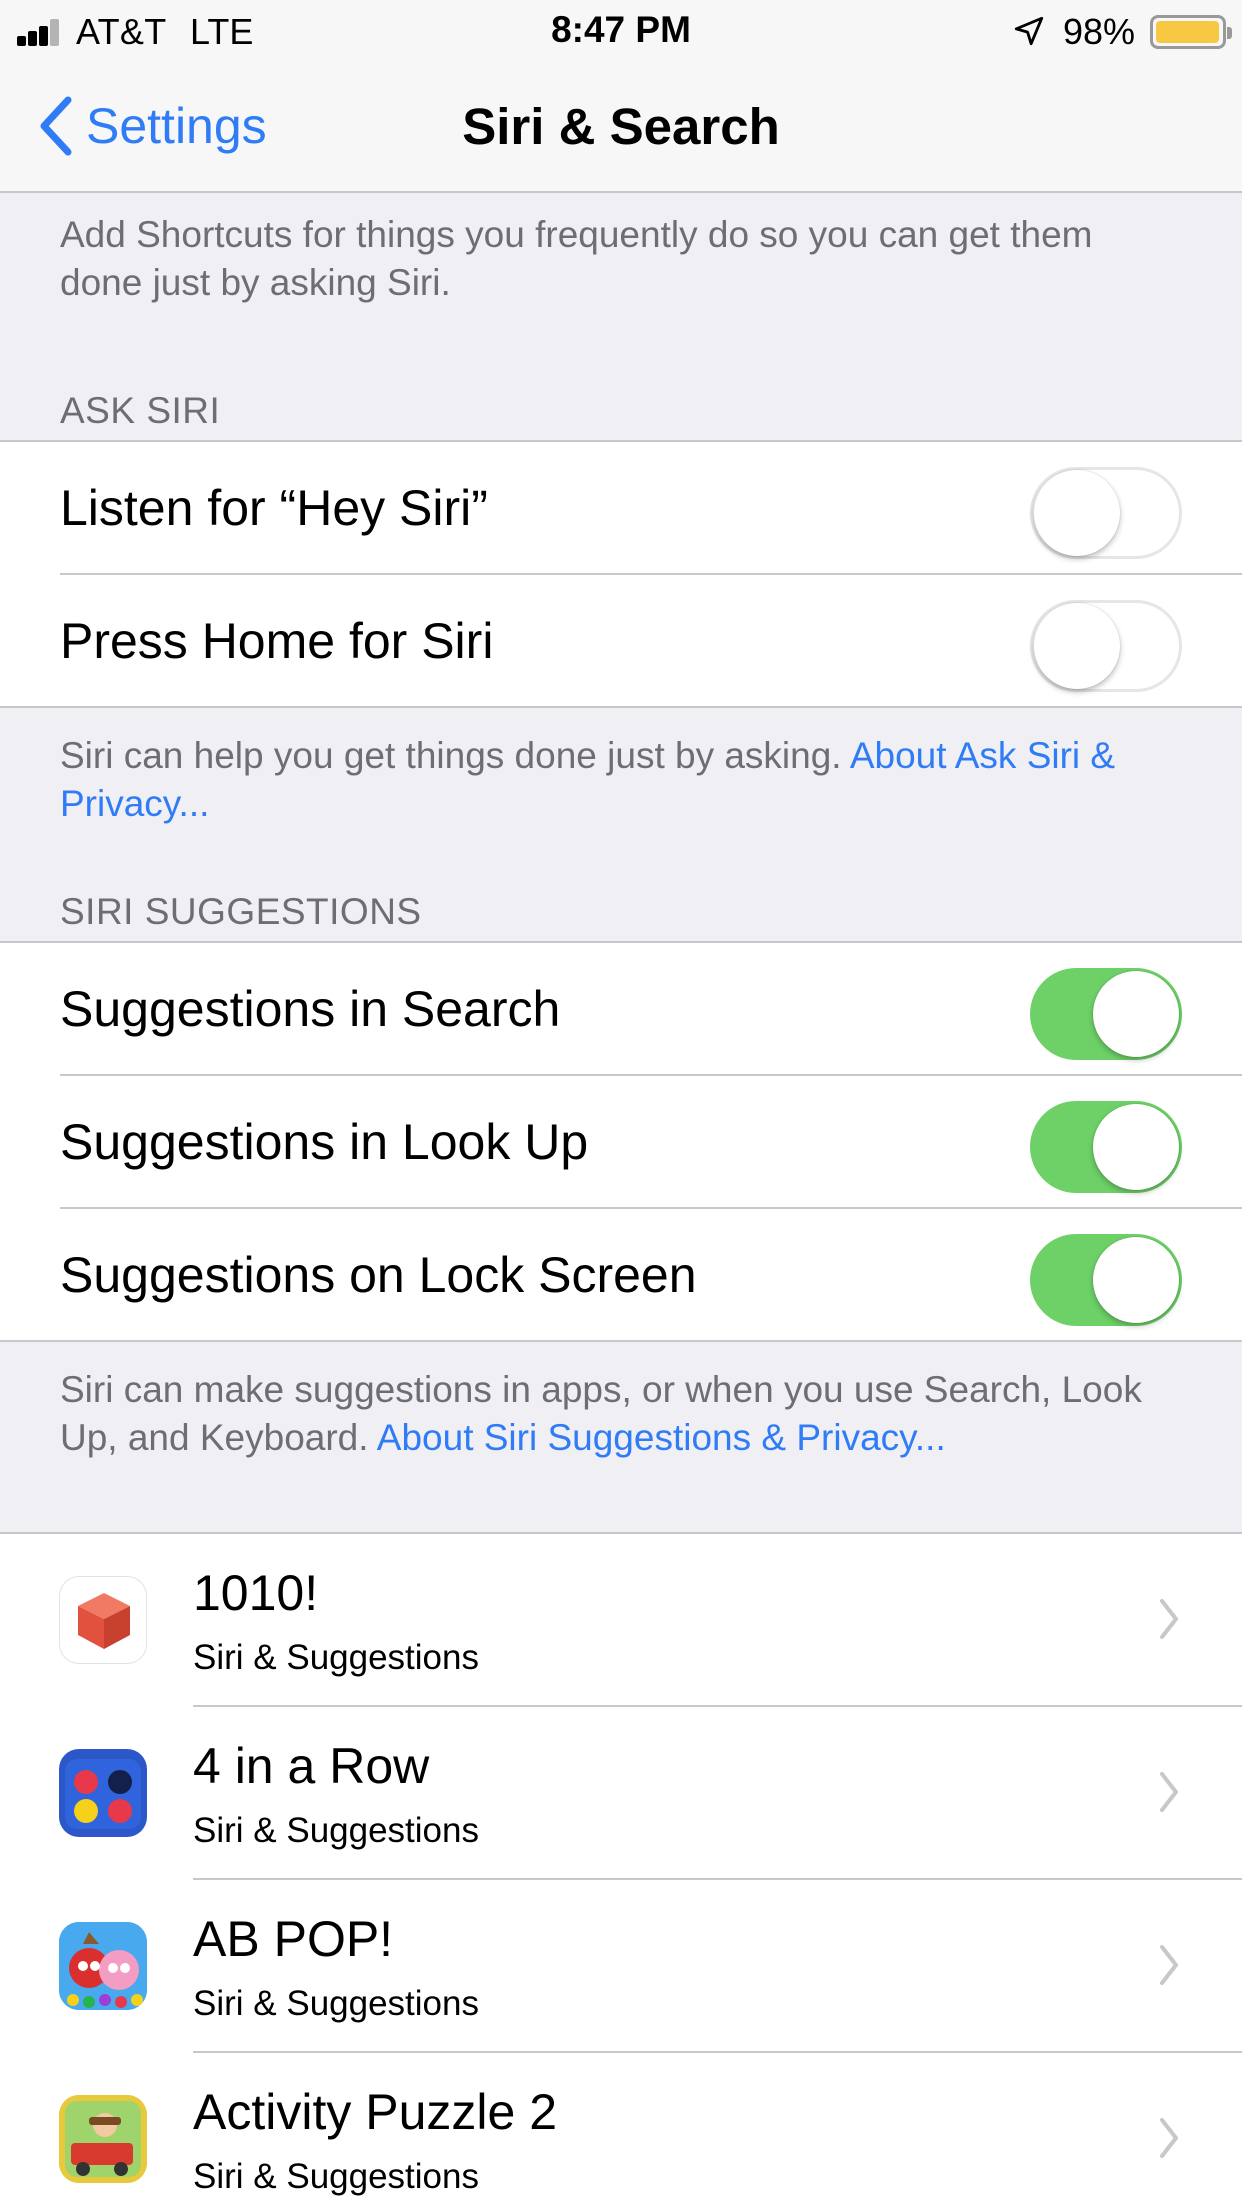 The image size is (1242, 2208). Describe the element at coordinates (375, 2112) in the screenshot. I see `app-name: Activity Puzzle 2` at that location.